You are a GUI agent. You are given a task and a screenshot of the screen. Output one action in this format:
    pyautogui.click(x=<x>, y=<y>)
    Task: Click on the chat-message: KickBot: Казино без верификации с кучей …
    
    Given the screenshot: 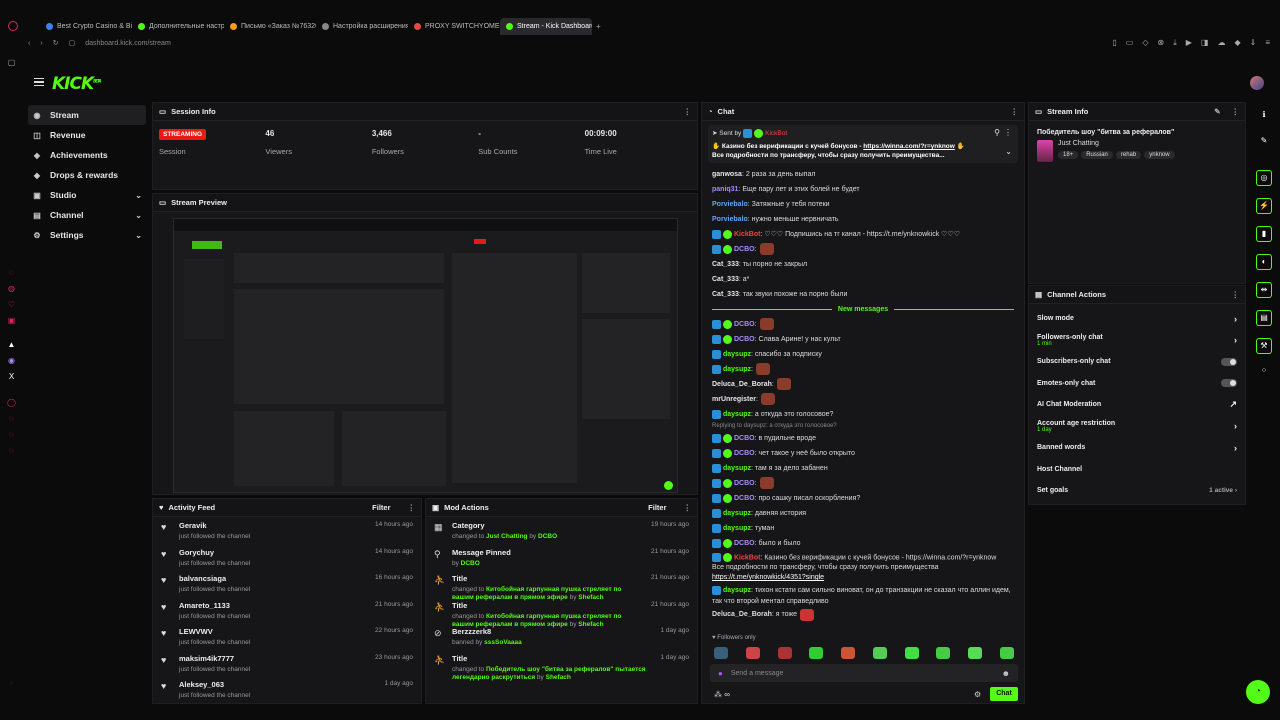 What is the action you would take?
    pyautogui.click(x=863, y=557)
    